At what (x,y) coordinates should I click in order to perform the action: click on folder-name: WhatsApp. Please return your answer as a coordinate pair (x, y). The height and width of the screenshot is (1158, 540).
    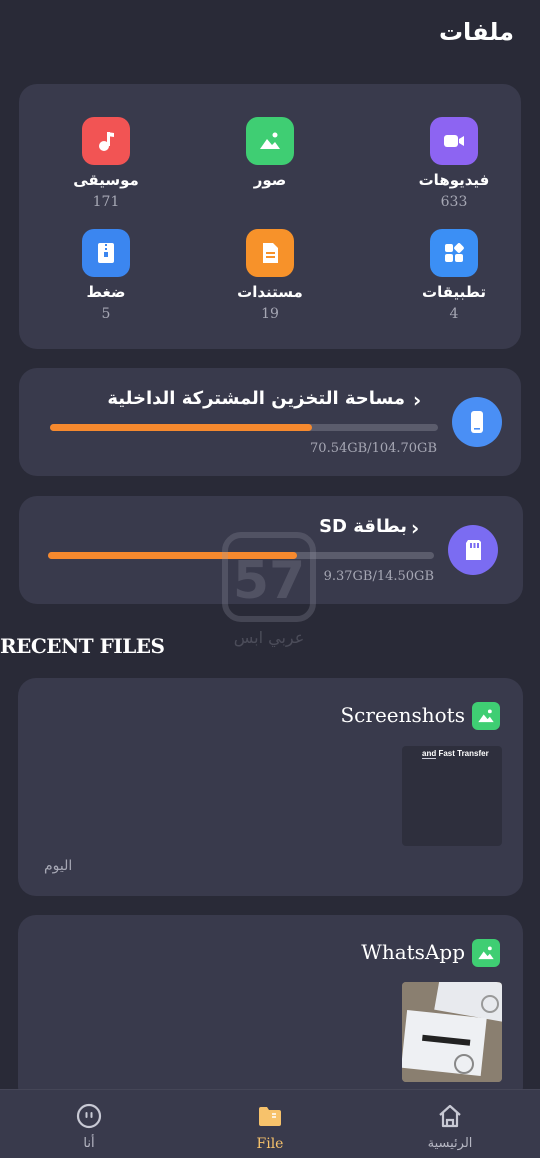
    Looking at the image, I should click on (413, 952).